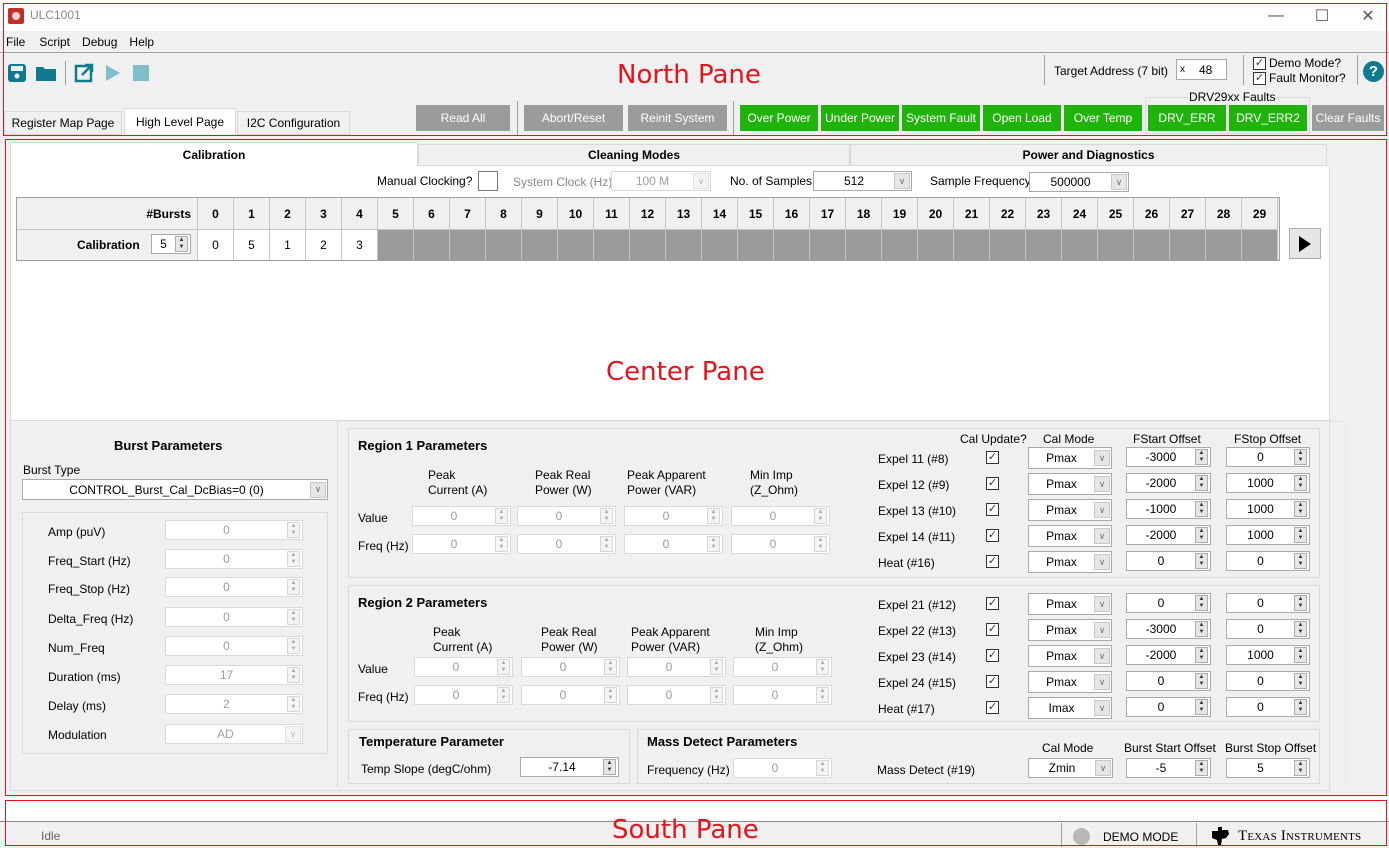 This screenshot has width=1389, height=848. What do you see at coordinates (463, 118) in the screenshot?
I see `read-all-button: Read All` at bounding box center [463, 118].